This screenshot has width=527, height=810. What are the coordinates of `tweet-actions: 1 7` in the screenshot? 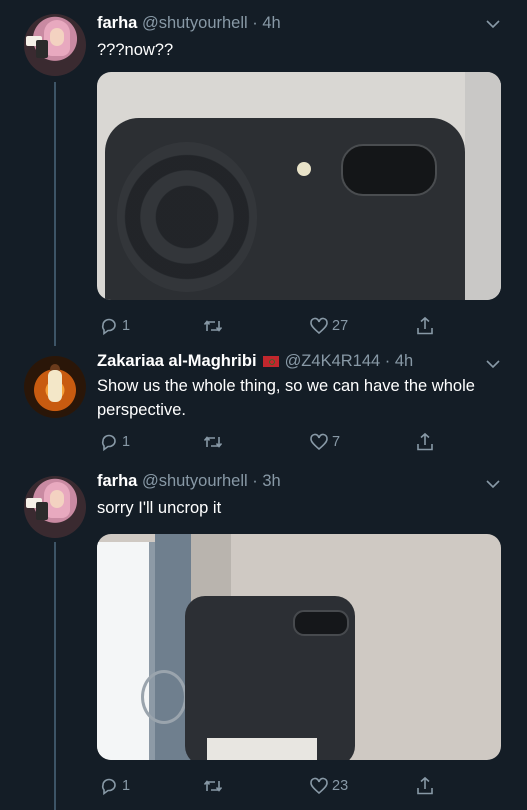 It's located at (267, 442).